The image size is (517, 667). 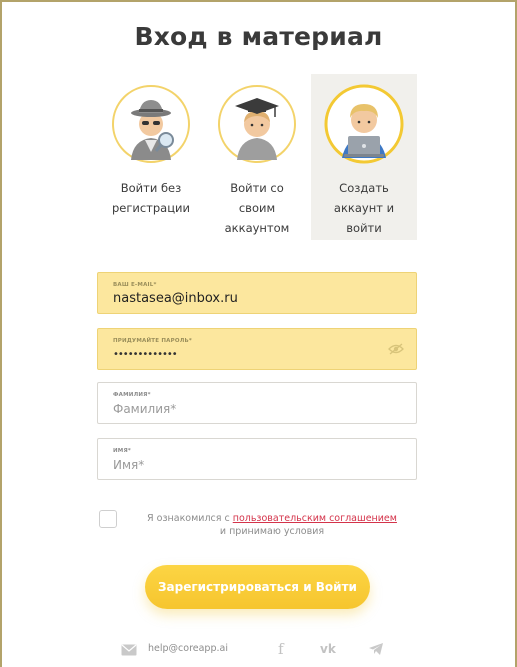 I want to click on option-existing-account-label: Войти со своим аккаунтом, so click(x=257, y=208).